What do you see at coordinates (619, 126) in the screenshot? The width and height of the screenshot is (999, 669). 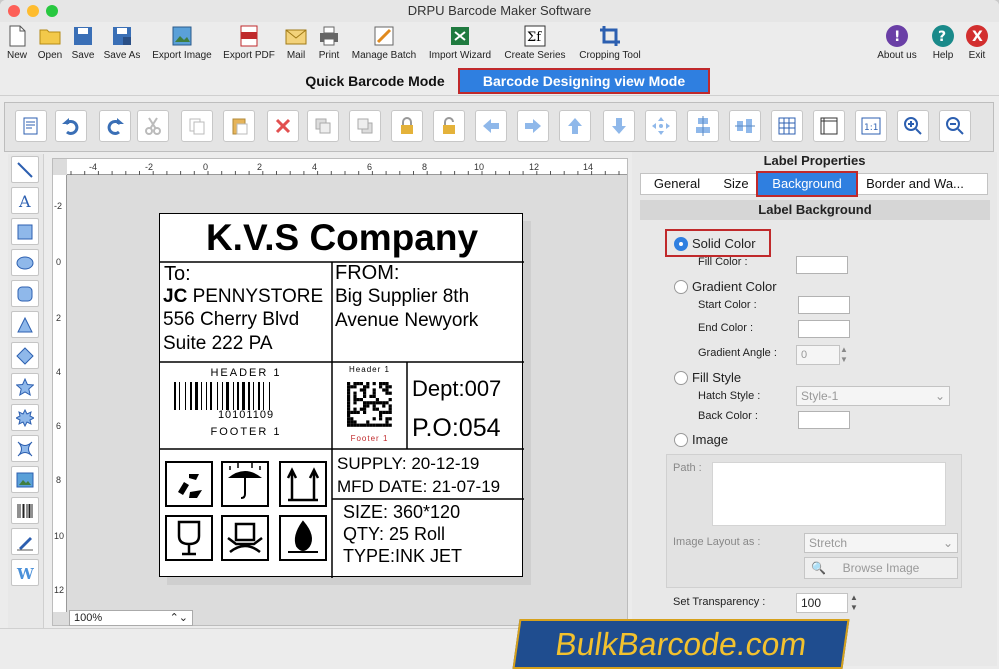 I see `move-down-button` at bounding box center [619, 126].